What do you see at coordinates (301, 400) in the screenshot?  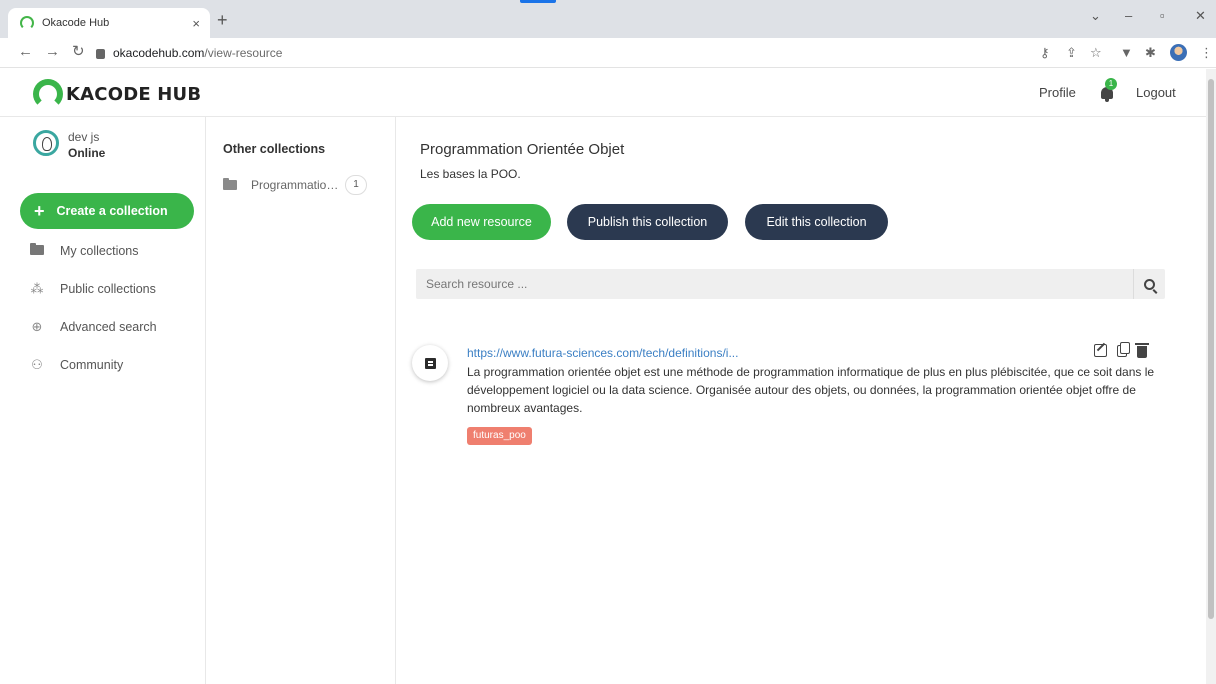 I see `other-collections-panel: Other collections Programmation O... 1` at bounding box center [301, 400].